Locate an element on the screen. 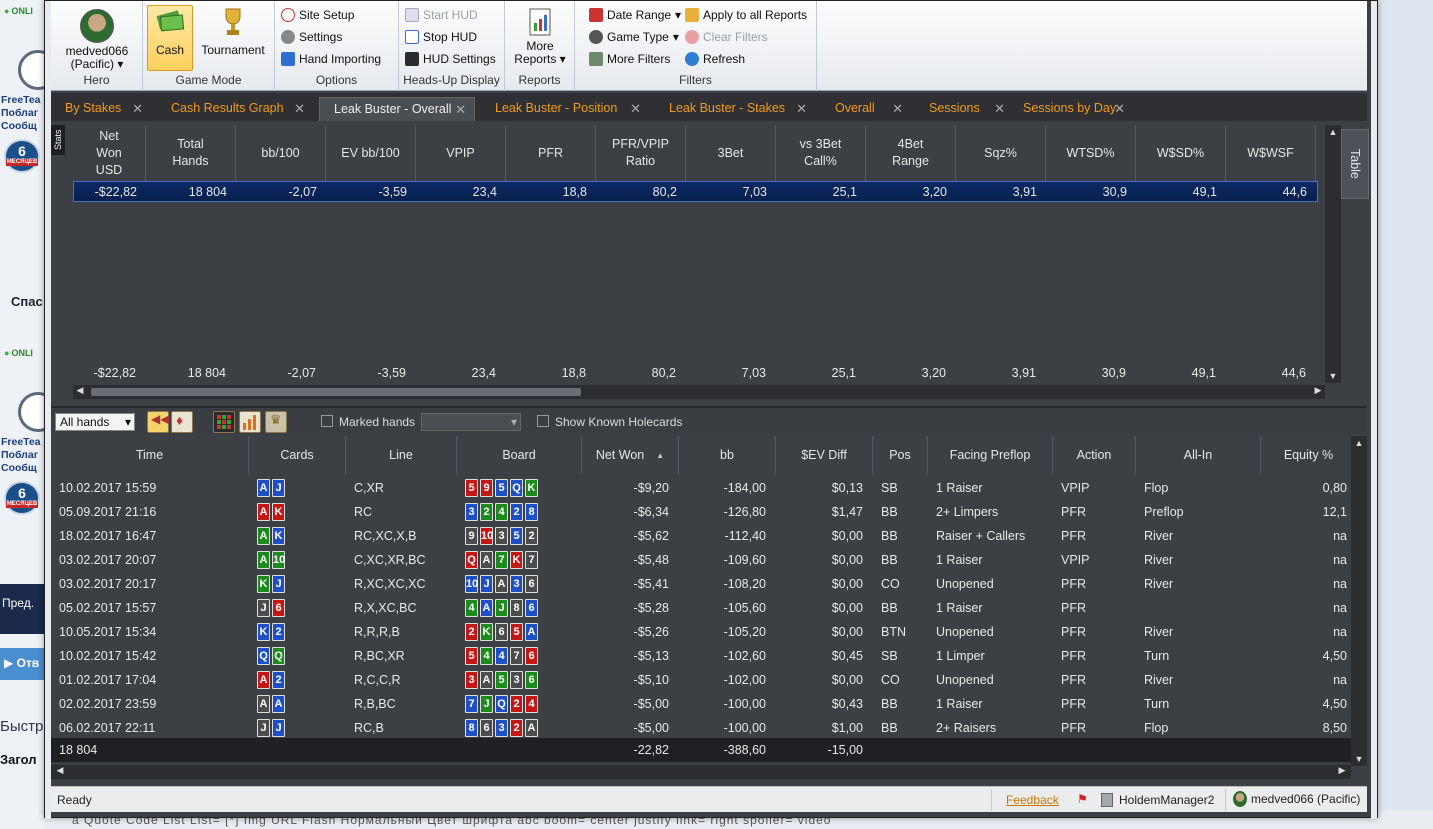 Image resolution: width=1433 pixels, height=829 pixels. marked-hands-checkbox is located at coordinates (327, 421).